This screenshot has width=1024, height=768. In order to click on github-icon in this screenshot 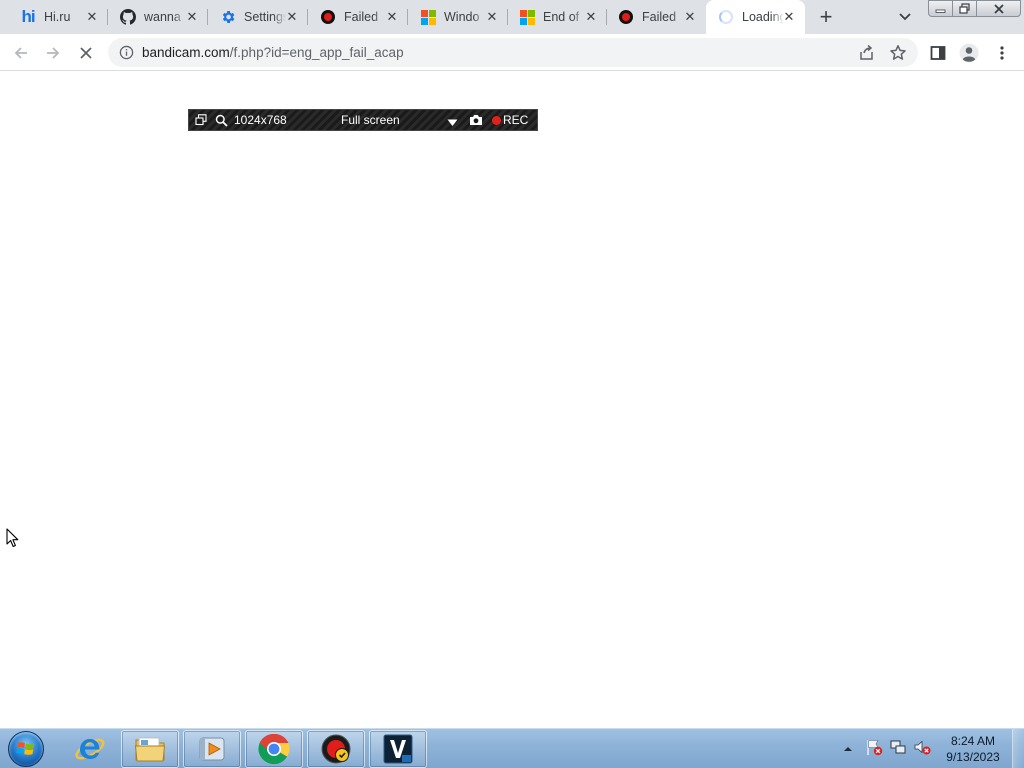, I will do `click(128, 17)`.